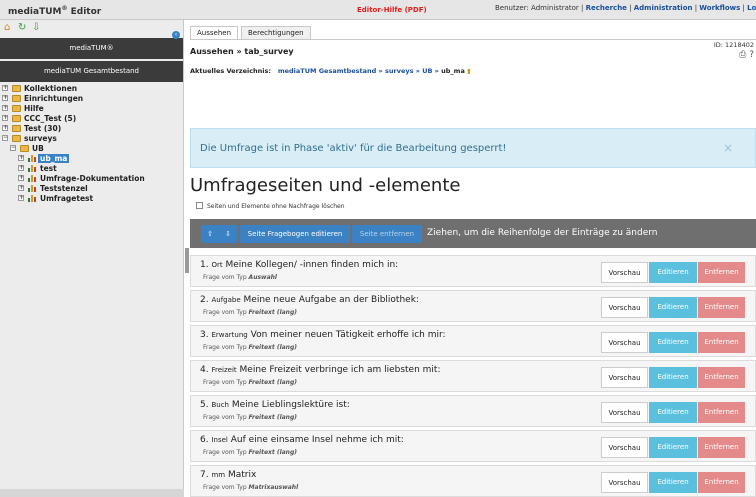 This screenshot has width=756, height=497. Describe the element at coordinates (91, 71) in the screenshot. I see `sidebar-root-gesamtbestand: mediaTUM Gesamtbestand` at that location.